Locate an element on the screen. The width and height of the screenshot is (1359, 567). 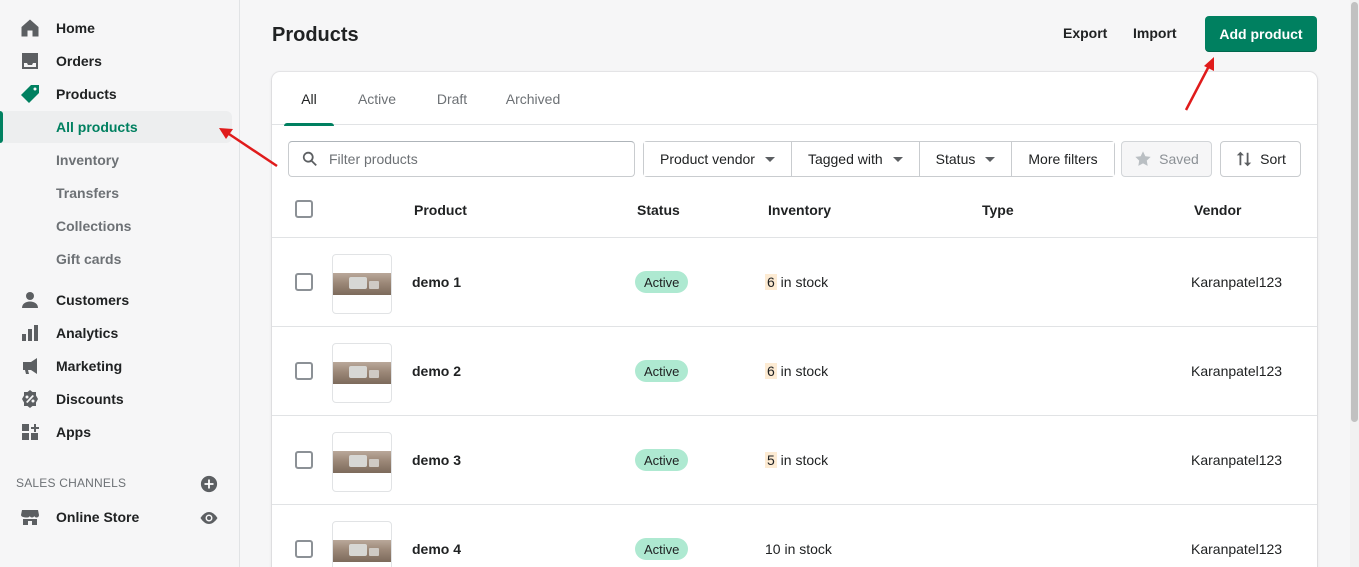
sort-icon is located at coordinates (1244, 159).